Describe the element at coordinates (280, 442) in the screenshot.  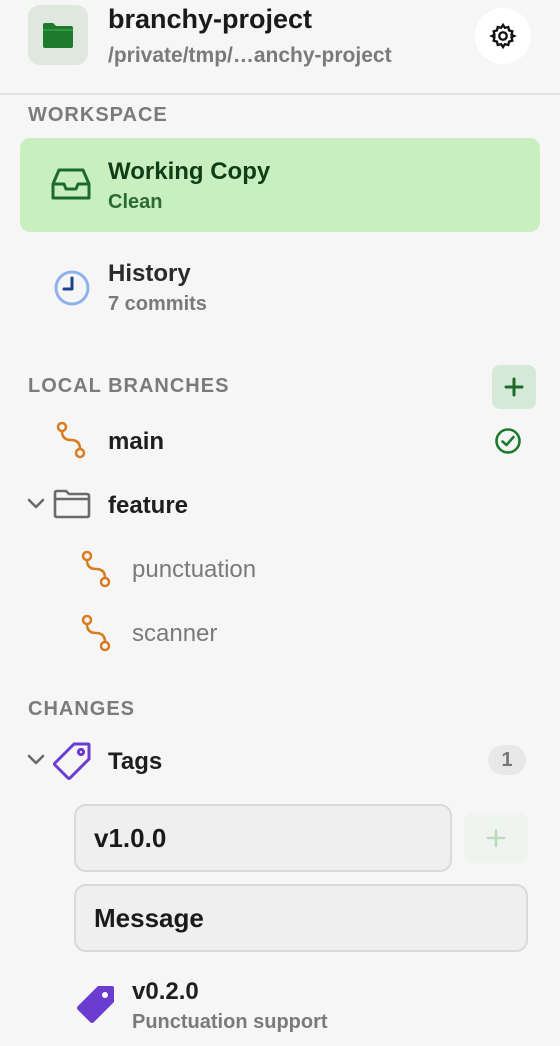
I see `branch-item-main` at that location.